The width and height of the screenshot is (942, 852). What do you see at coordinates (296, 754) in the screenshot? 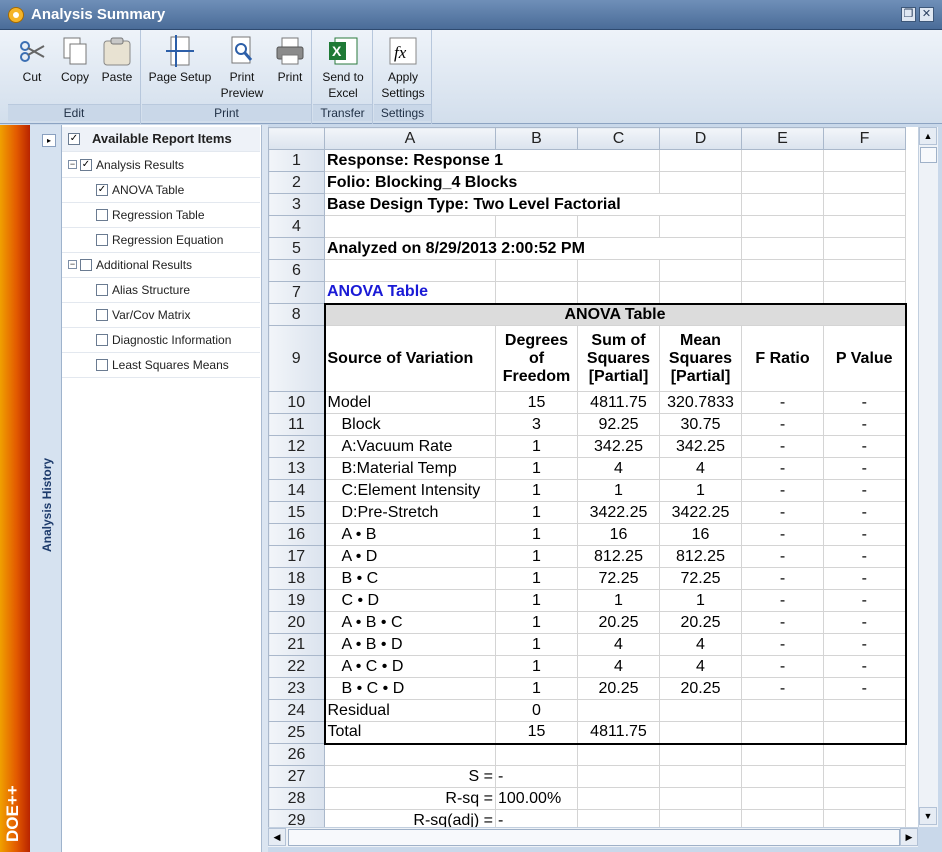
I see `row-header: 26` at bounding box center [296, 754].